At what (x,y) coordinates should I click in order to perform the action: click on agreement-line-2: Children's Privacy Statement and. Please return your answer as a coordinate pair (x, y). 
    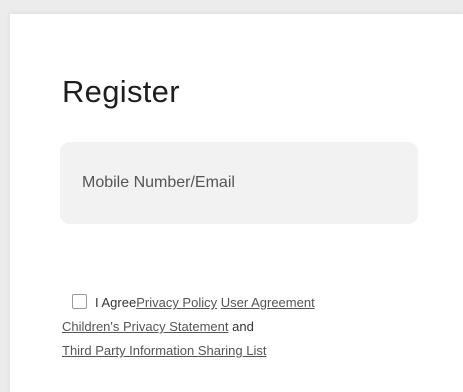
    Looking at the image, I should click on (257, 327).